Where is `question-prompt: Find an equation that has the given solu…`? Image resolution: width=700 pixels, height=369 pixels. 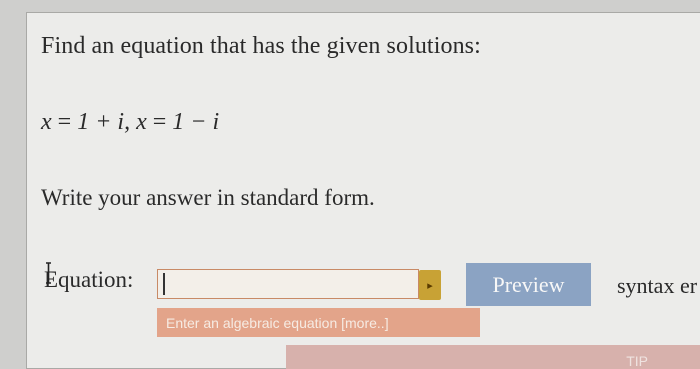 question-prompt: Find an equation that has the given solu… is located at coordinates (261, 46).